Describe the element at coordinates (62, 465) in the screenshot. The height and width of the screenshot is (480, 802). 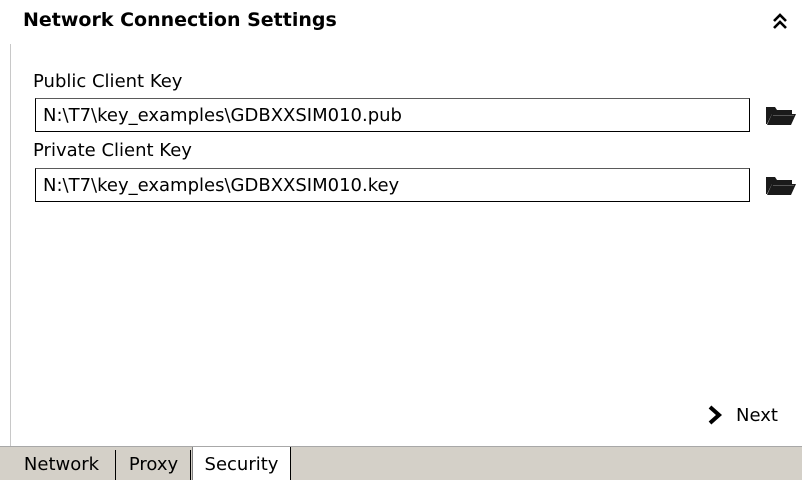
I see `tab-network: Network` at that location.